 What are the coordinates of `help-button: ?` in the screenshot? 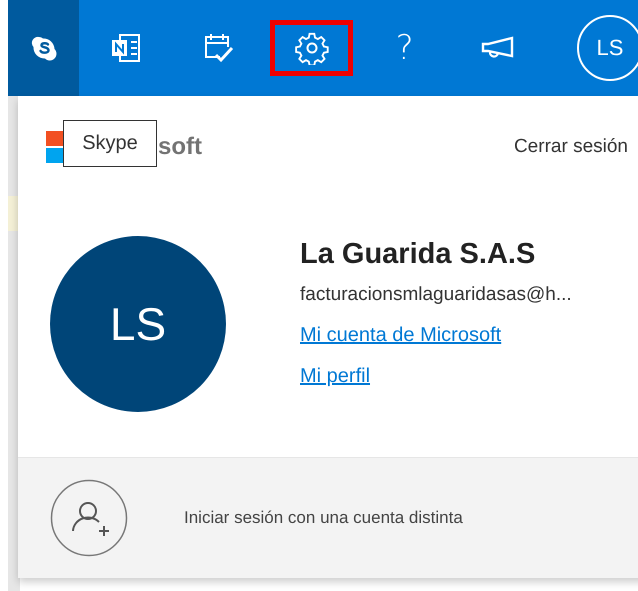 It's located at (405, 48).